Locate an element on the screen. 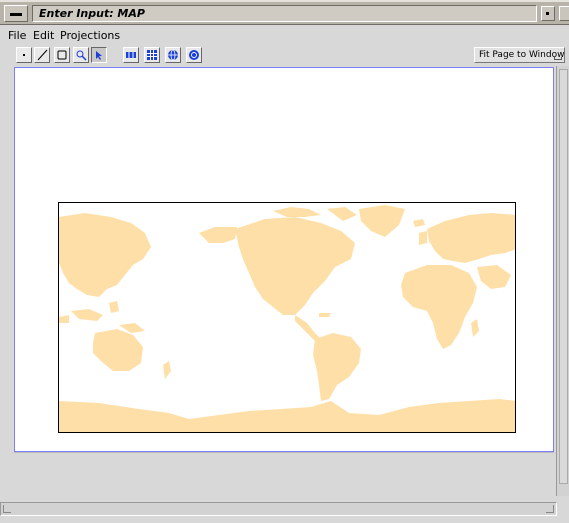  window-title: Enter Input: MAP is located at coordinates (92, 13).